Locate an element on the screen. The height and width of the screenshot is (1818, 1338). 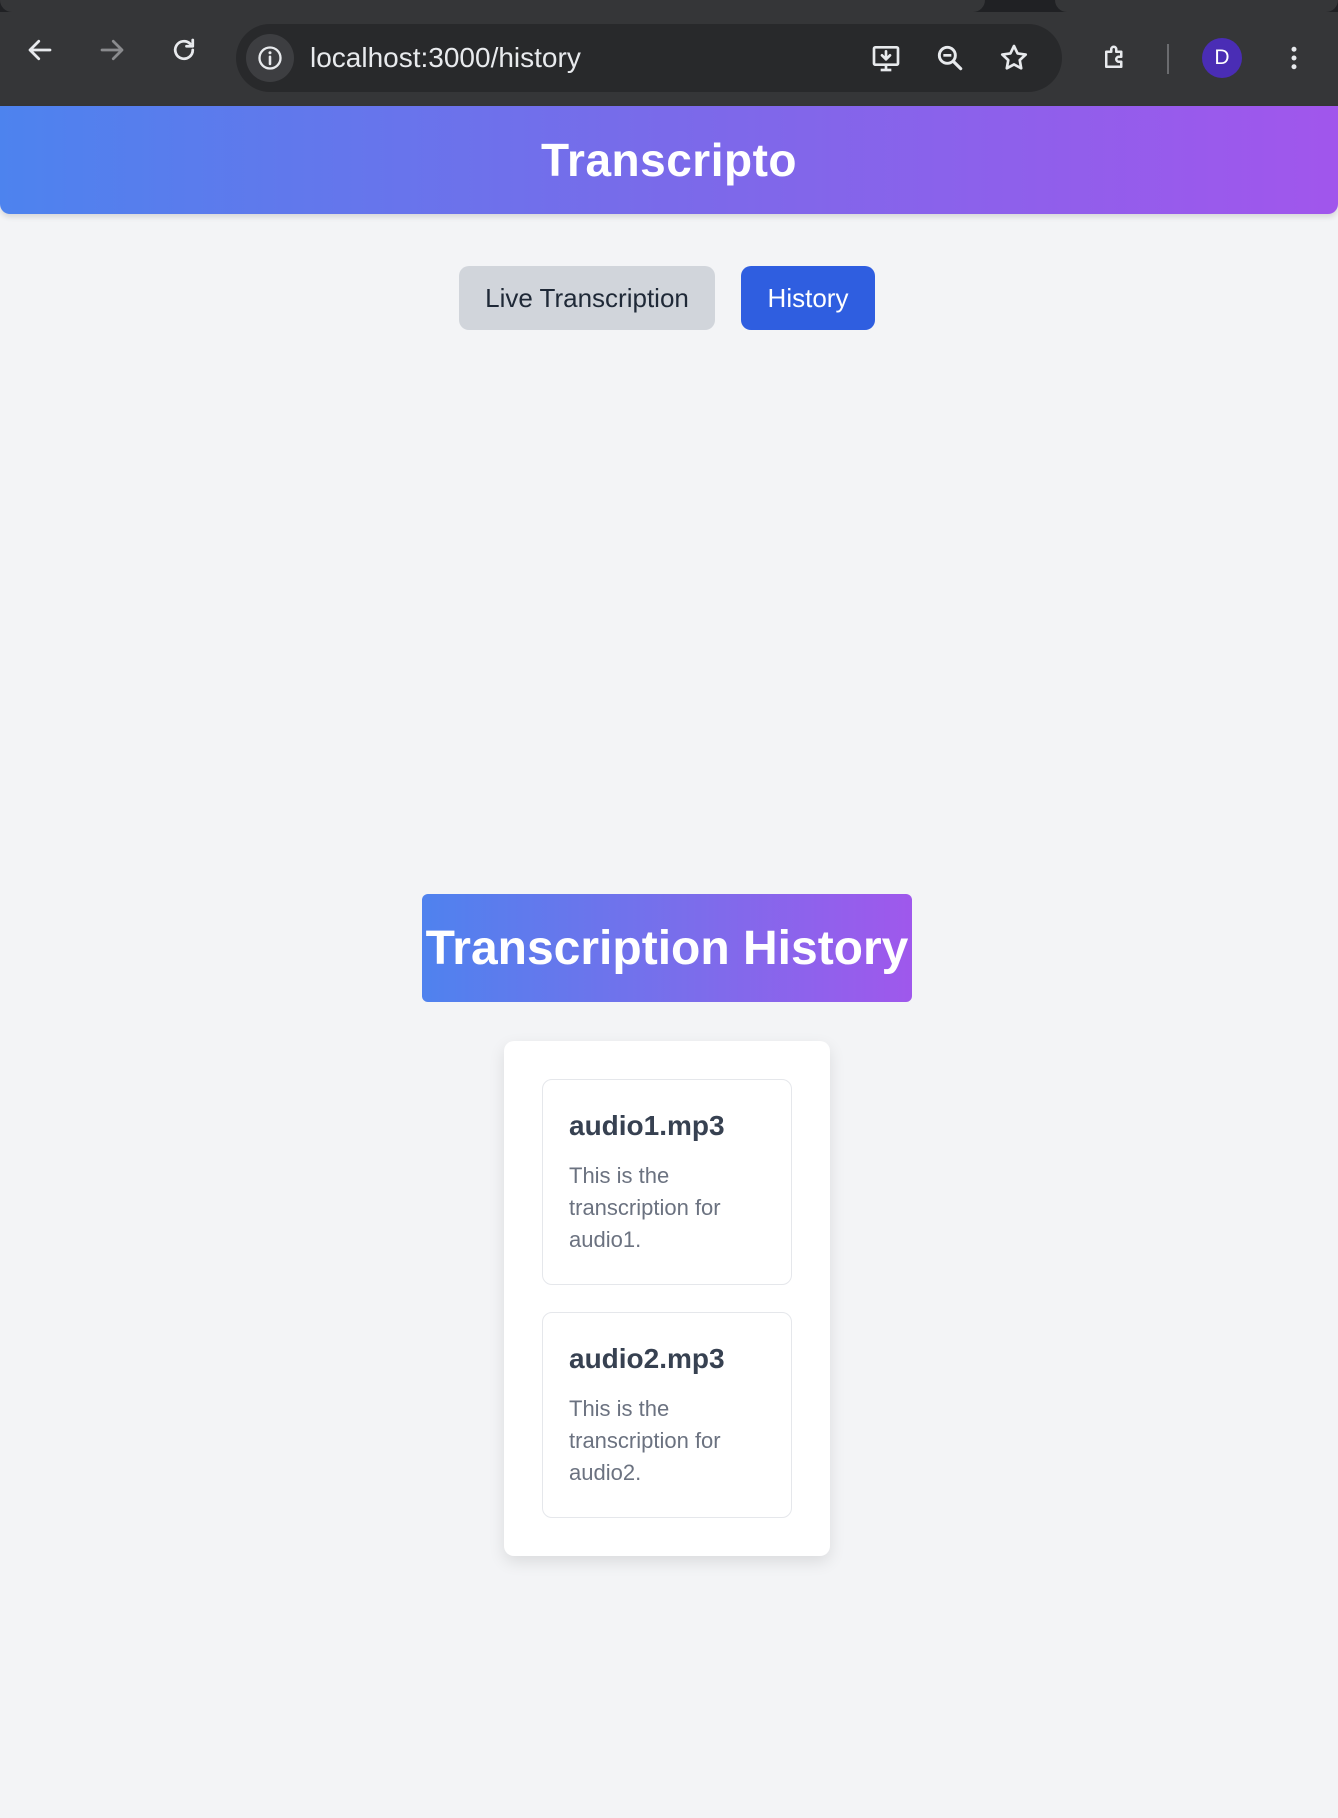
forward-icon is located at coordinates (112, 50).